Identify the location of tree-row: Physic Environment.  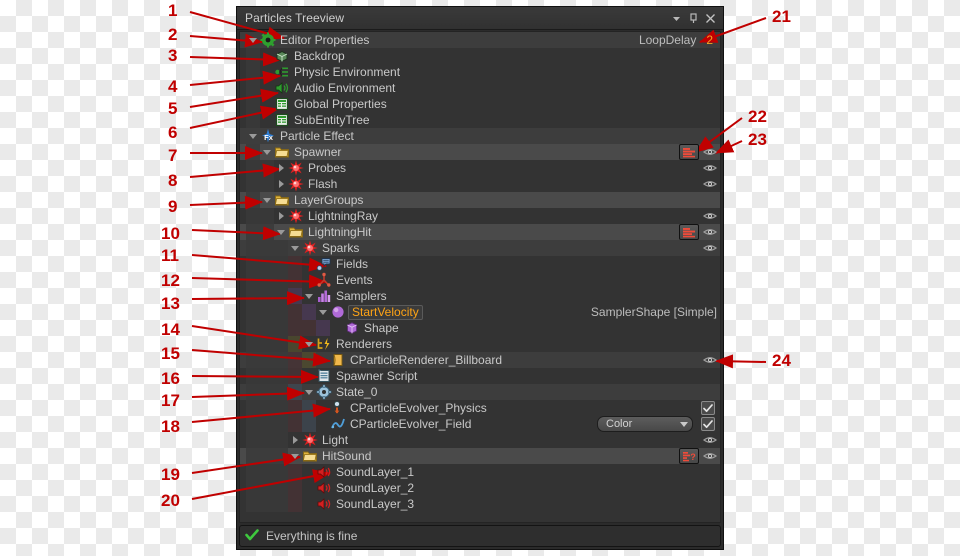
(480, 72).